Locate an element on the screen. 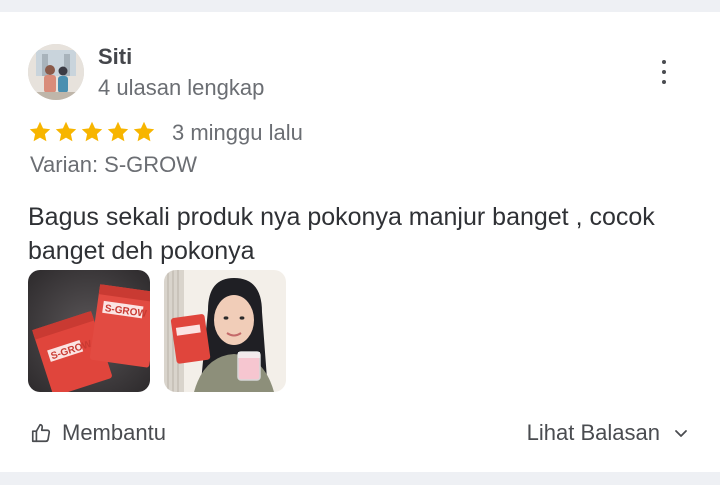  chevron-down-icon is located at coordinates (681, 433).